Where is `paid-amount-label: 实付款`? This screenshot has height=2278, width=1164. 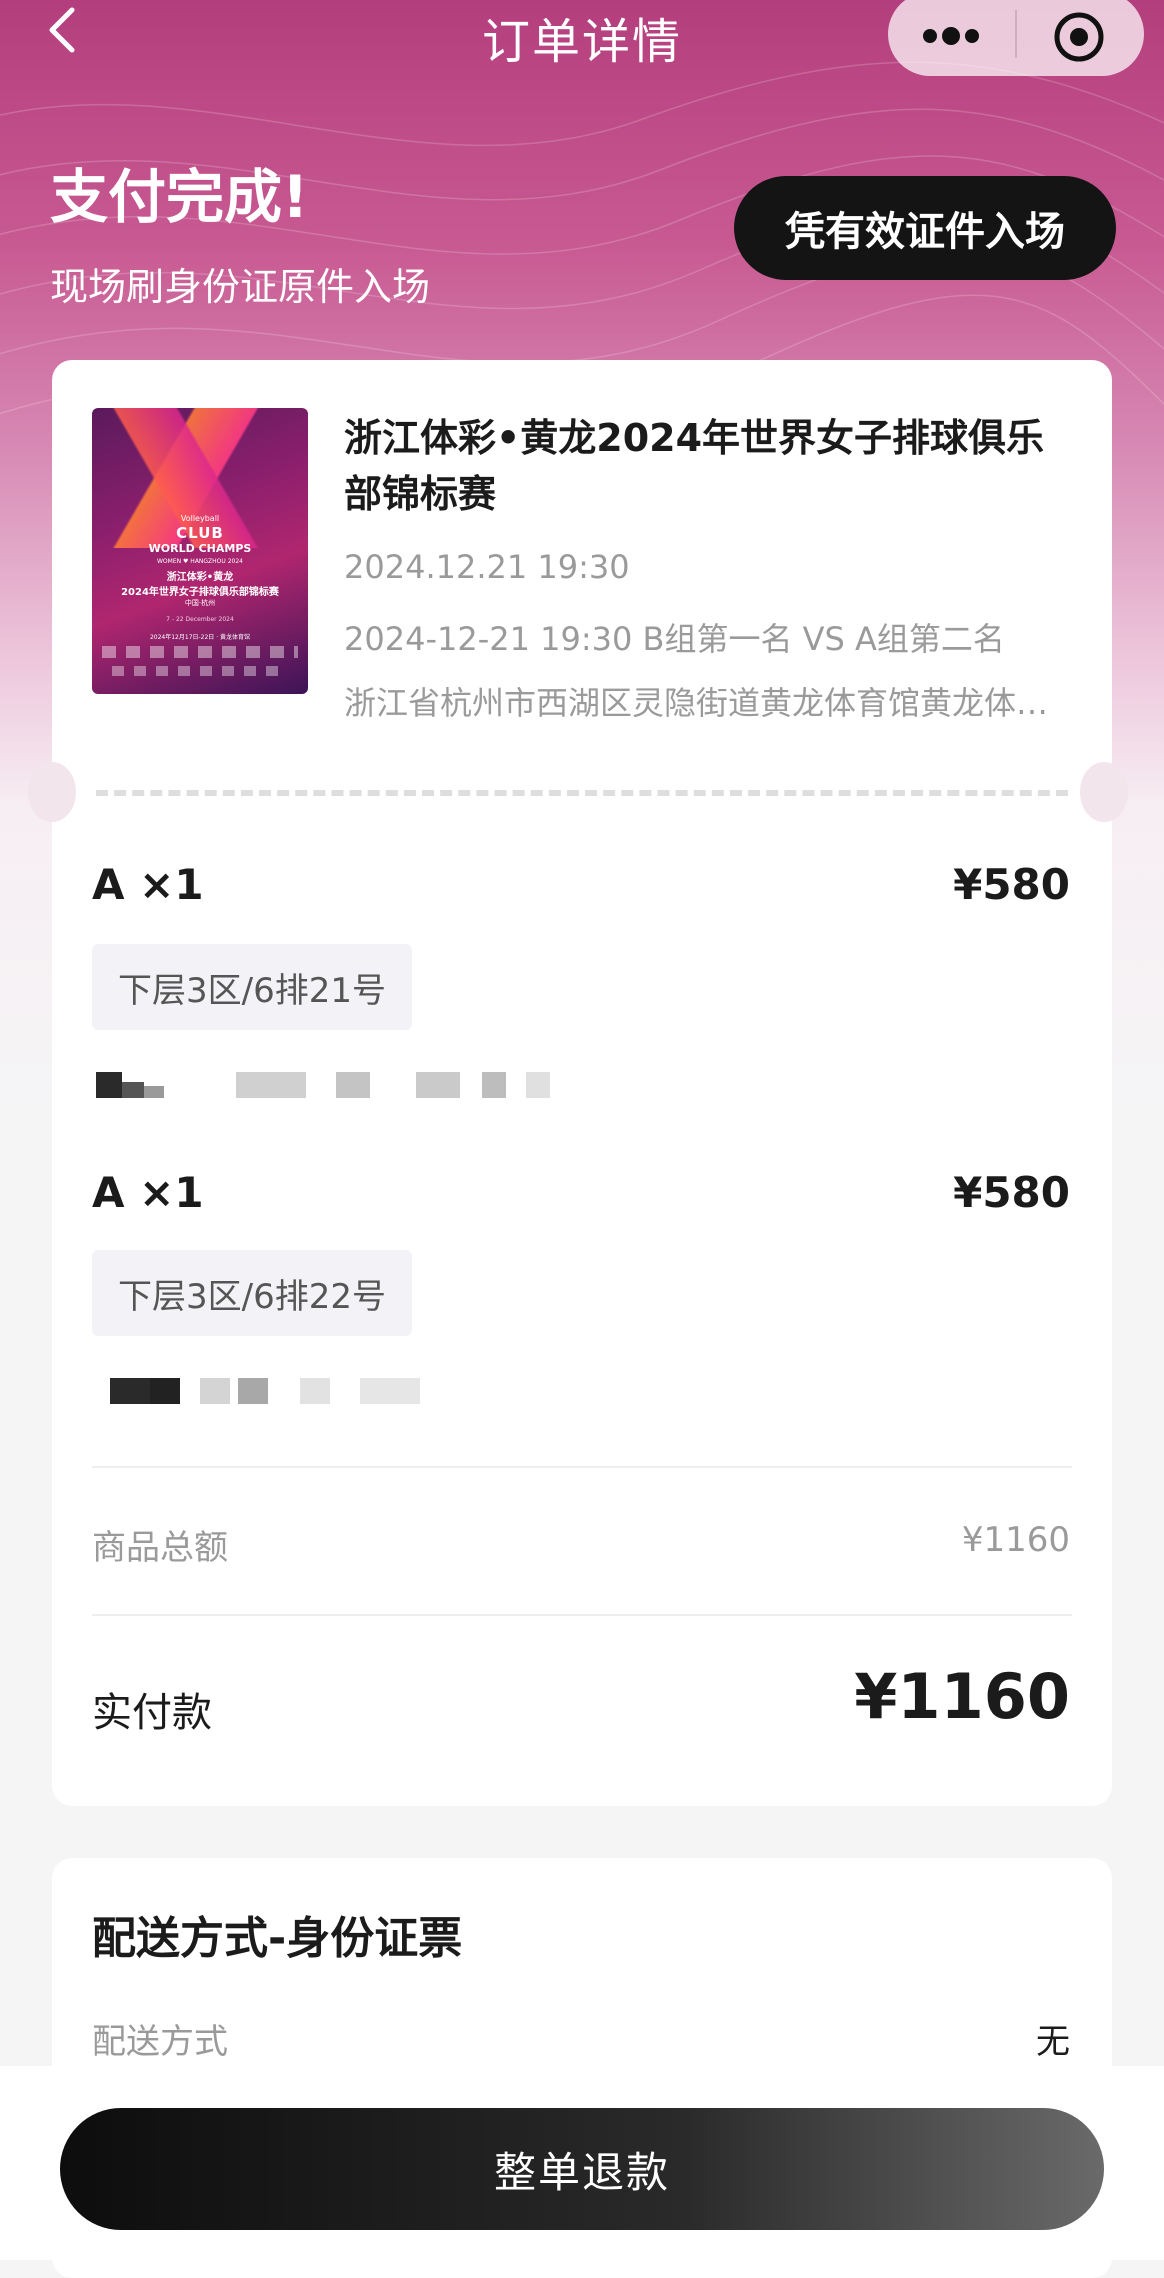
paid-amount-label: 实付款 is located at coordinates (152, 1713).